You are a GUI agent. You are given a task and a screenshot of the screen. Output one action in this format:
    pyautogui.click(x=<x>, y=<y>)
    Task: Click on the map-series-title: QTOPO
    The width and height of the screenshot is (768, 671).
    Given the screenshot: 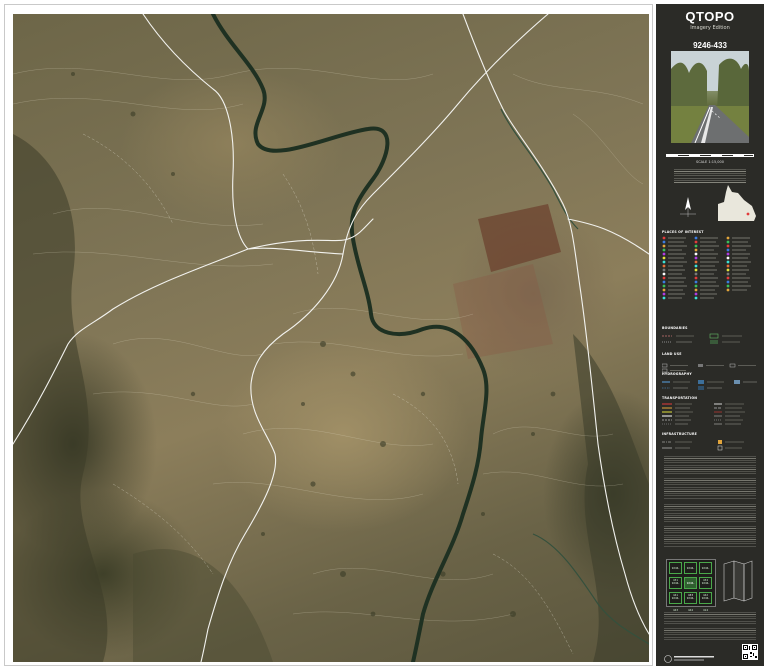 What is the action you would take?
    pyautogui.click(x=710, y=16)
    